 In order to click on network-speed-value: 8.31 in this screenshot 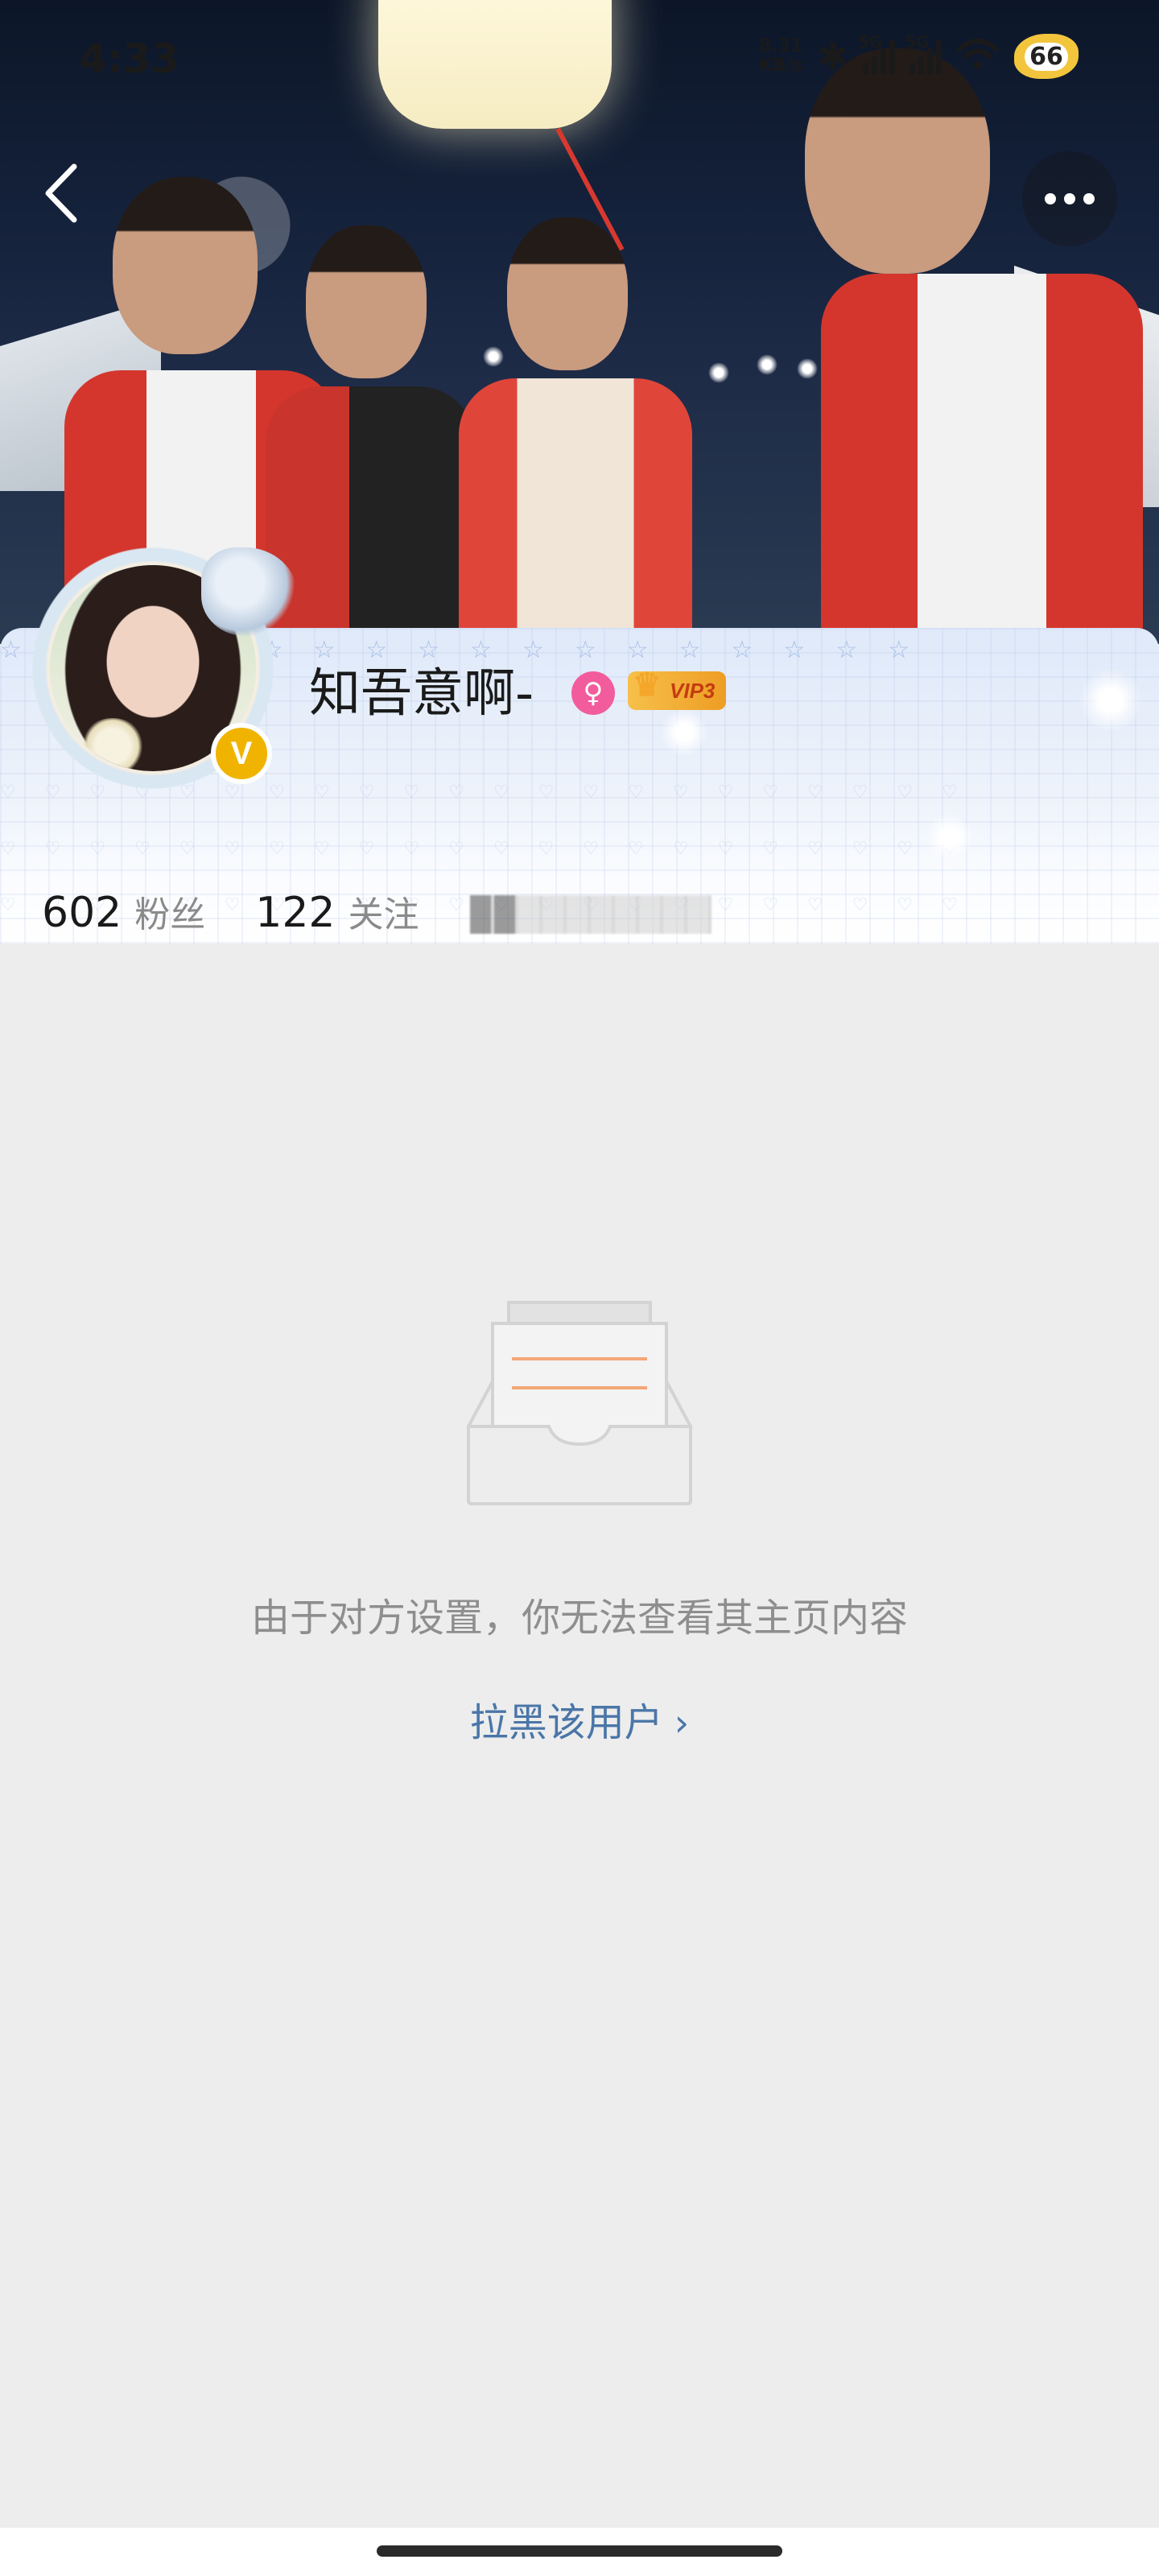, I will do `click(780, 46)`.